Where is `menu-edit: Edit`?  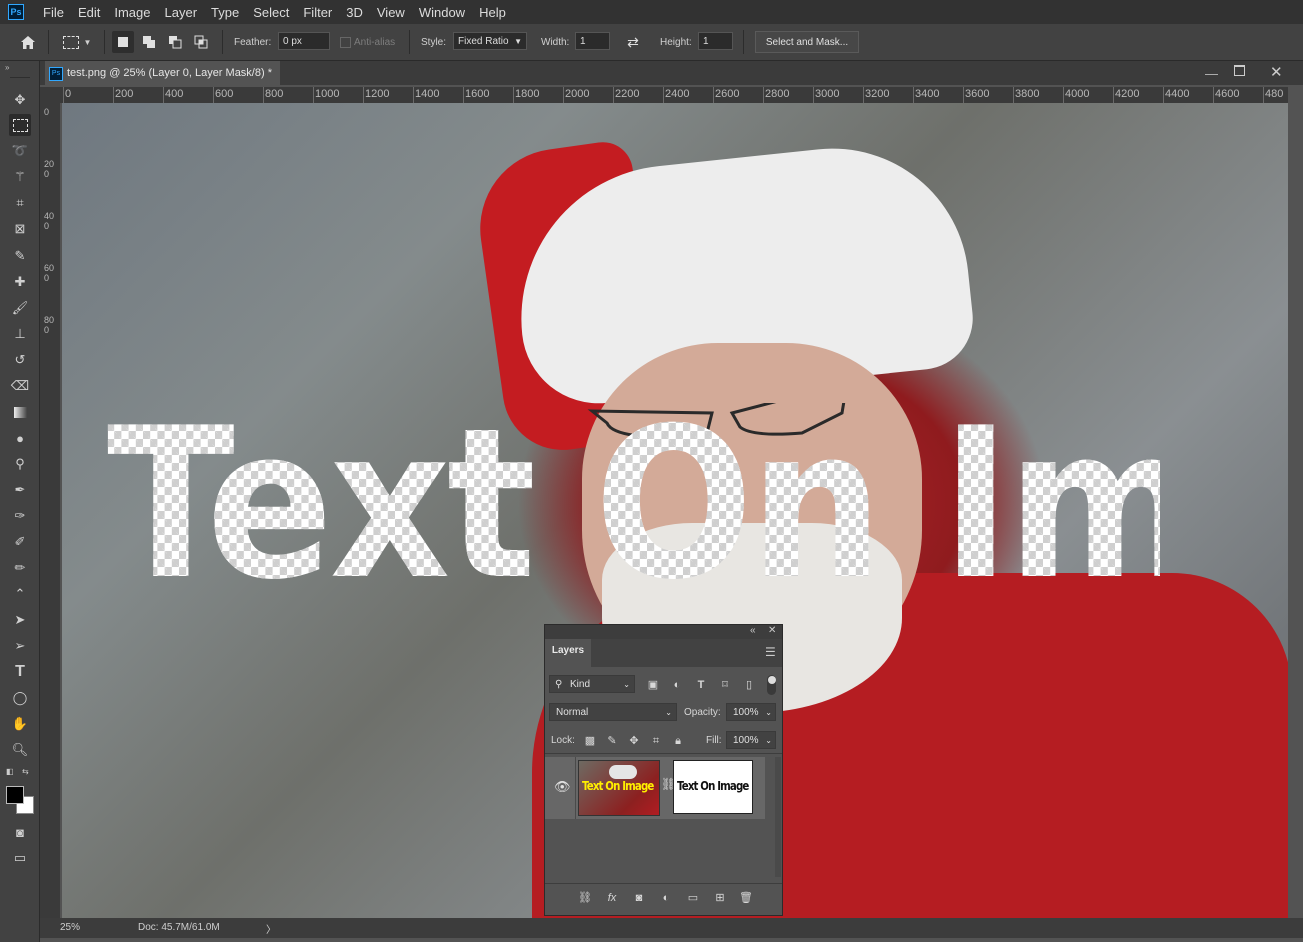
menu-edit: Edit is located at coordinates (89, 12).